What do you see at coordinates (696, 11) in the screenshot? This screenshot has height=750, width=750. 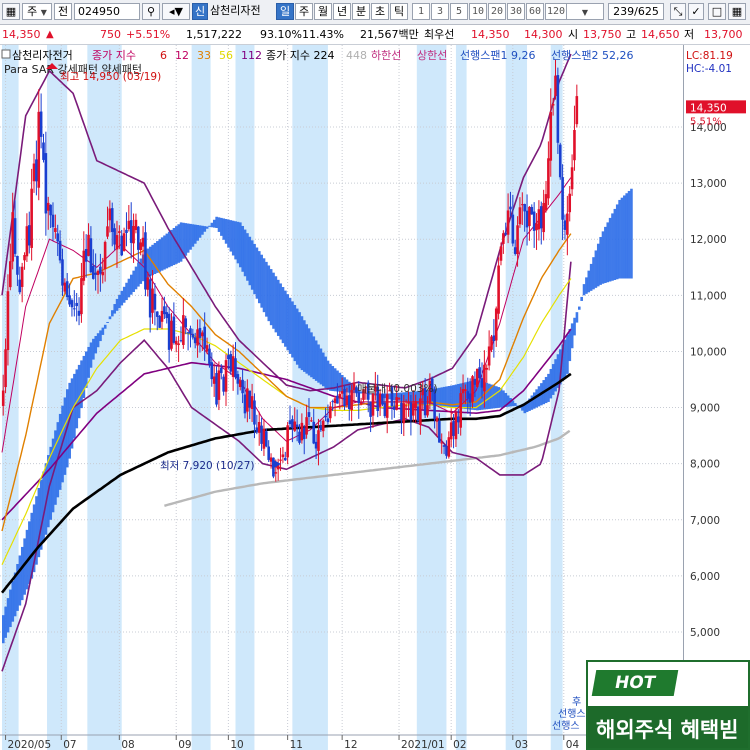 I see `check-icon: ✓` at bounding box center [696, 11].